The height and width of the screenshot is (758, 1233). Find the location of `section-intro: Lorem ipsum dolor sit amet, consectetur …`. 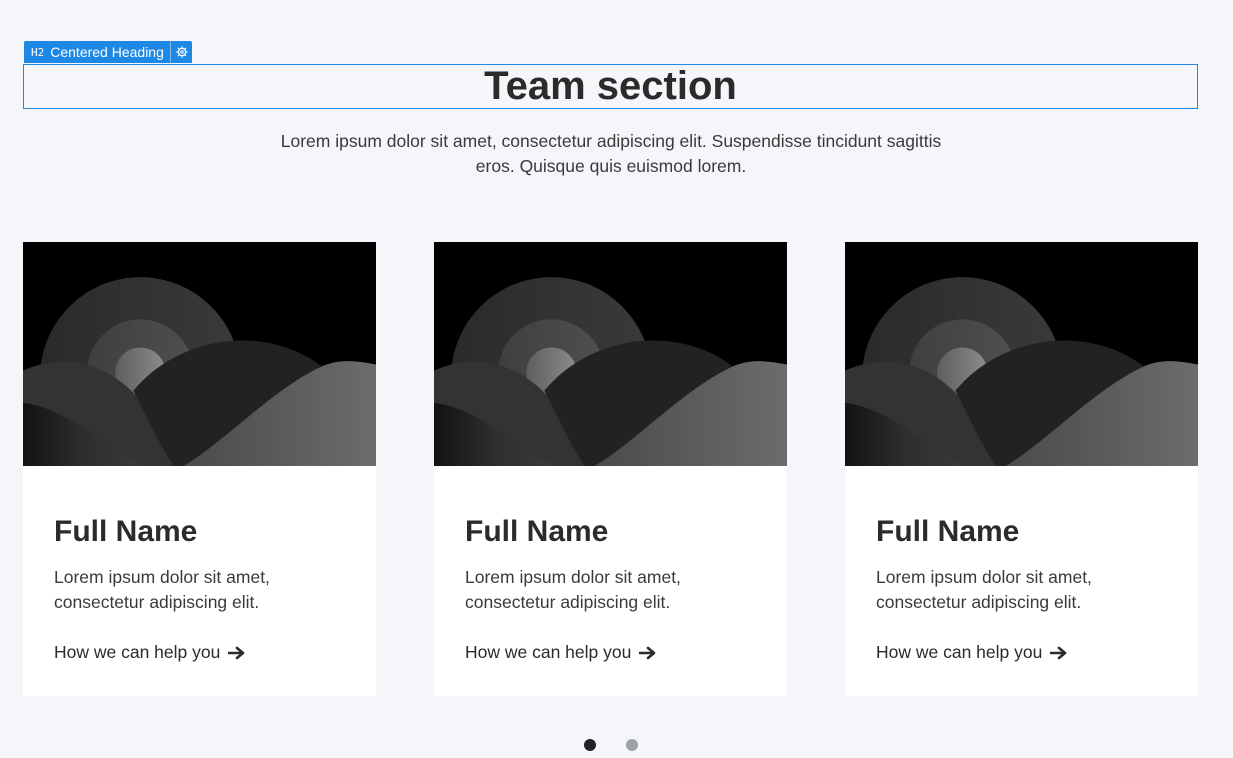

section-intro: Lorem ipsum dolor sit amet, consectetur … is located at coordinates (611, 153).